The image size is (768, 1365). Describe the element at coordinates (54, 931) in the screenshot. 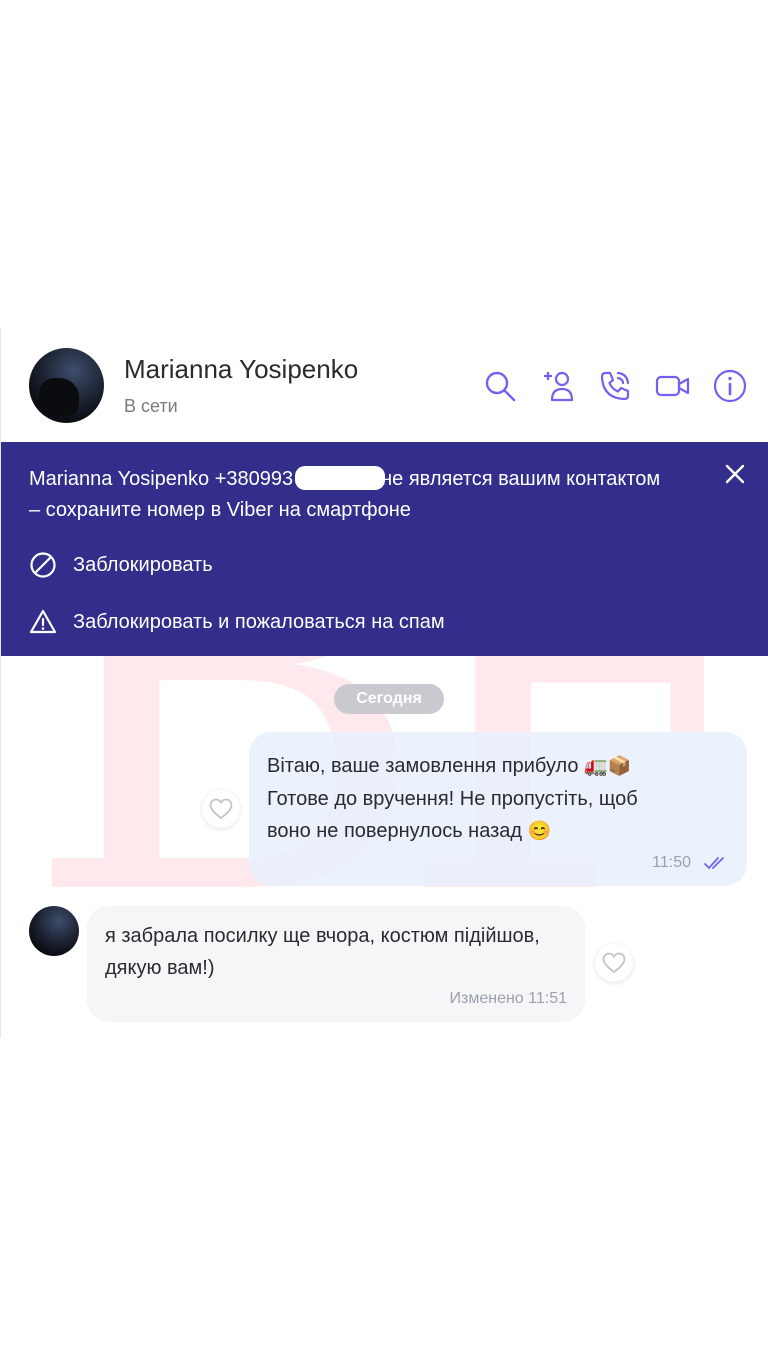

I see `sender-avatar` at that location.